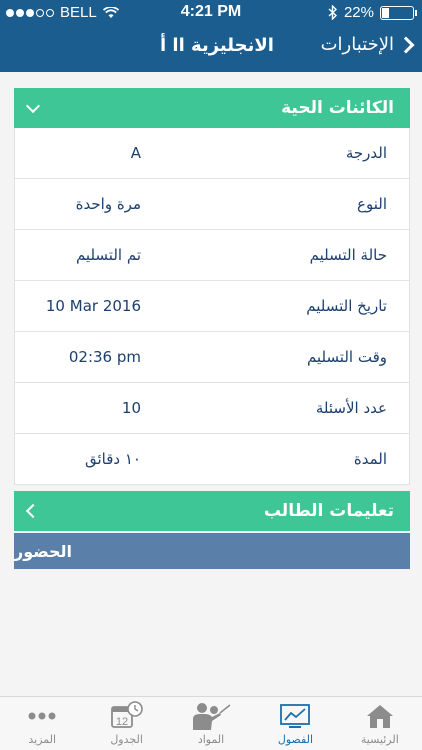 The width and height of the screenshot is (422, 750). What do you see at coordinates (346, 306) in the screenshot?
I see `detail-label: تاريخ التسليم` at bounding box center [346, 306].